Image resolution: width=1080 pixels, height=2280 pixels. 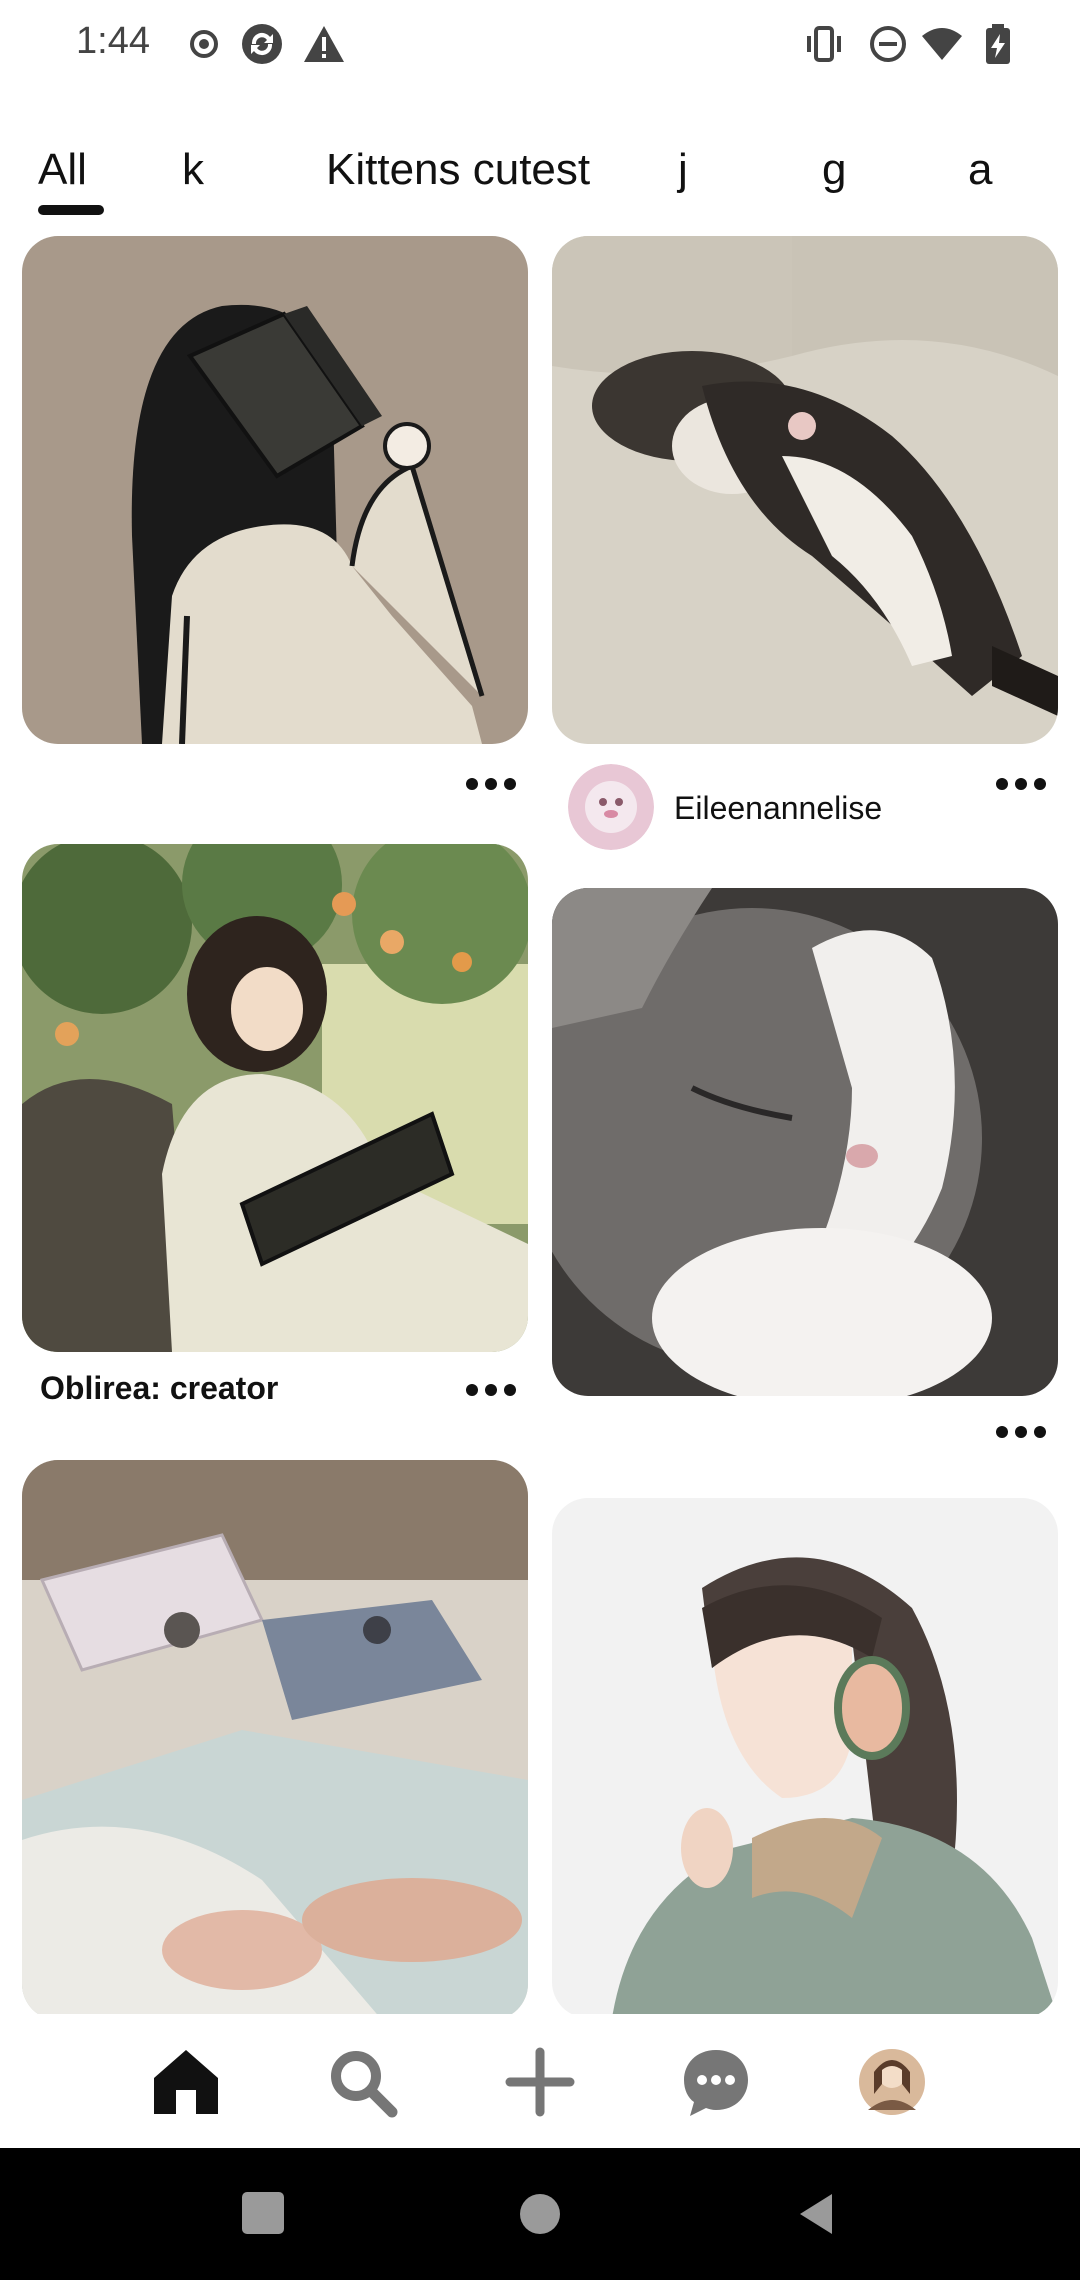 I want to click on record-icon, so click(x=204, y=44).